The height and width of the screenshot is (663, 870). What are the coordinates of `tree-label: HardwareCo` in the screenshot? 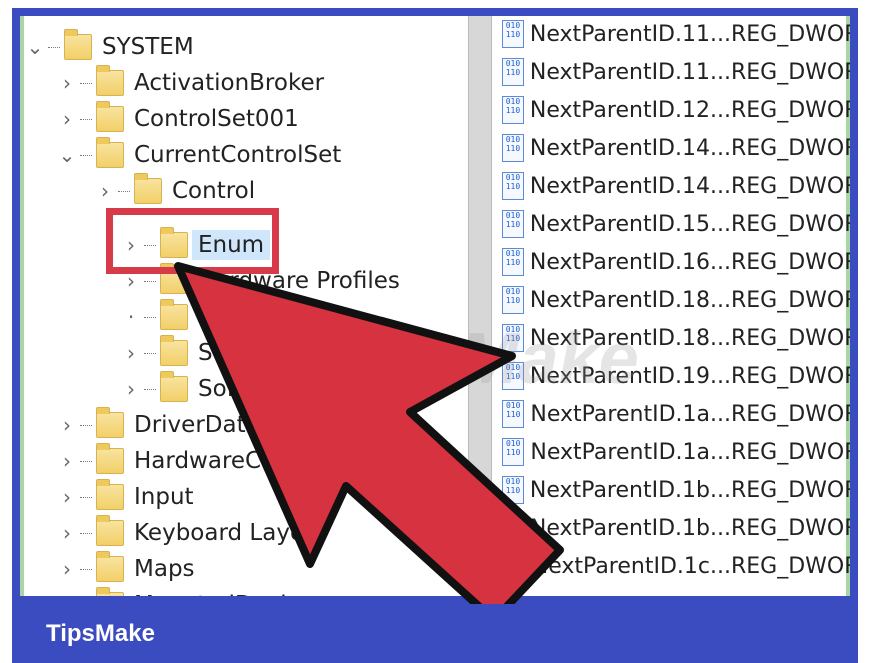 It's located at (205, 461).